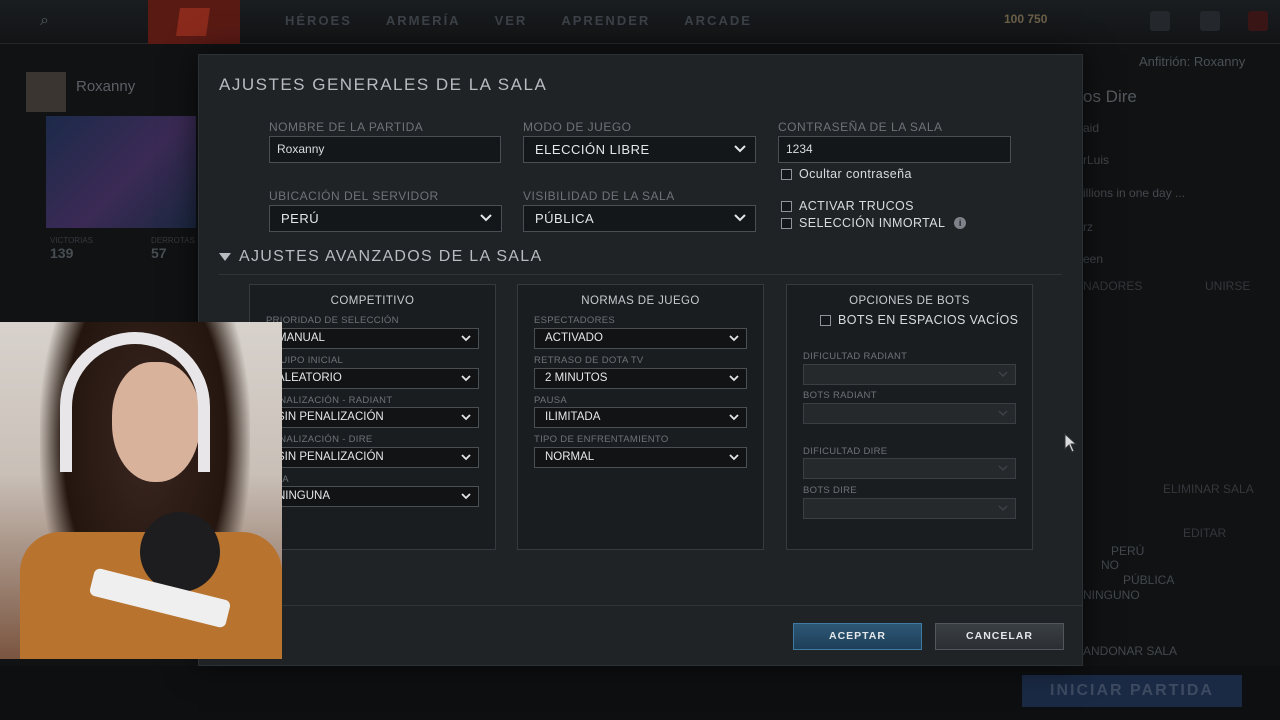 The image size is (1280, 720). Describe the element at coordinates (1258, 21) in the screenshot. I see `exit-icon` at that location.